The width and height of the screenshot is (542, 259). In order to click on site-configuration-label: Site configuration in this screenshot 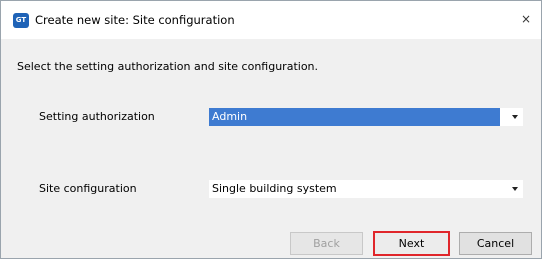, I will do `click(88, 188)`.